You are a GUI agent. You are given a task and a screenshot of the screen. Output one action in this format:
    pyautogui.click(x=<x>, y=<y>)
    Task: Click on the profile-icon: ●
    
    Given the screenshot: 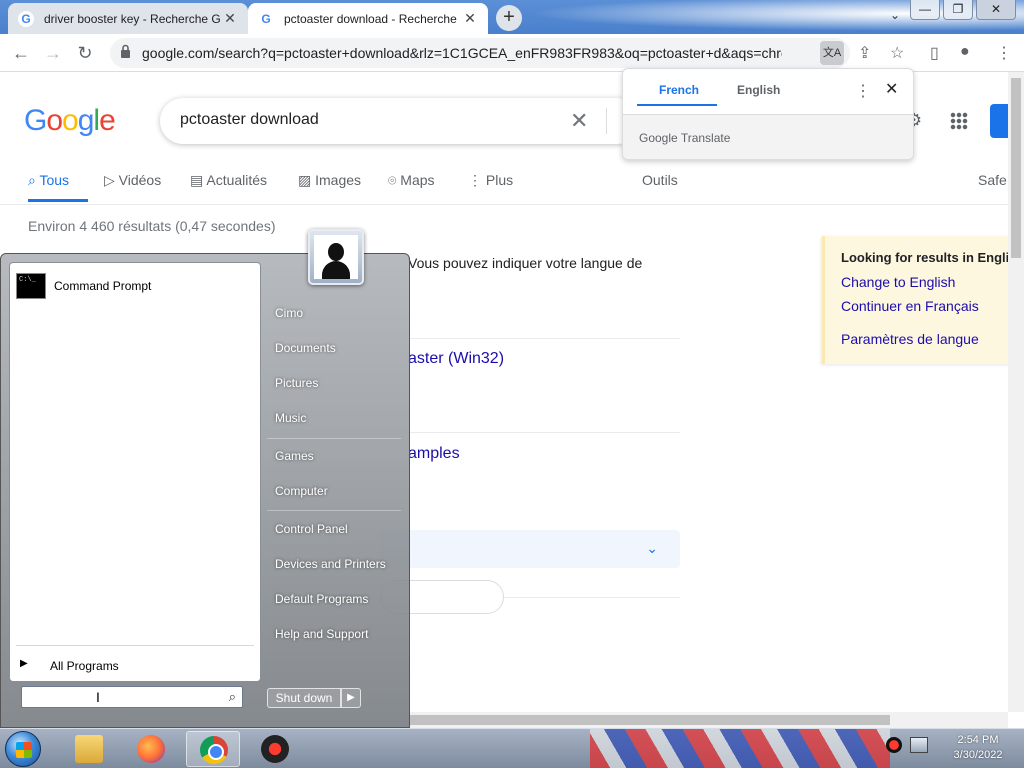 What is the action you would take?
    pyautogui.click(x=965, y=52)
    